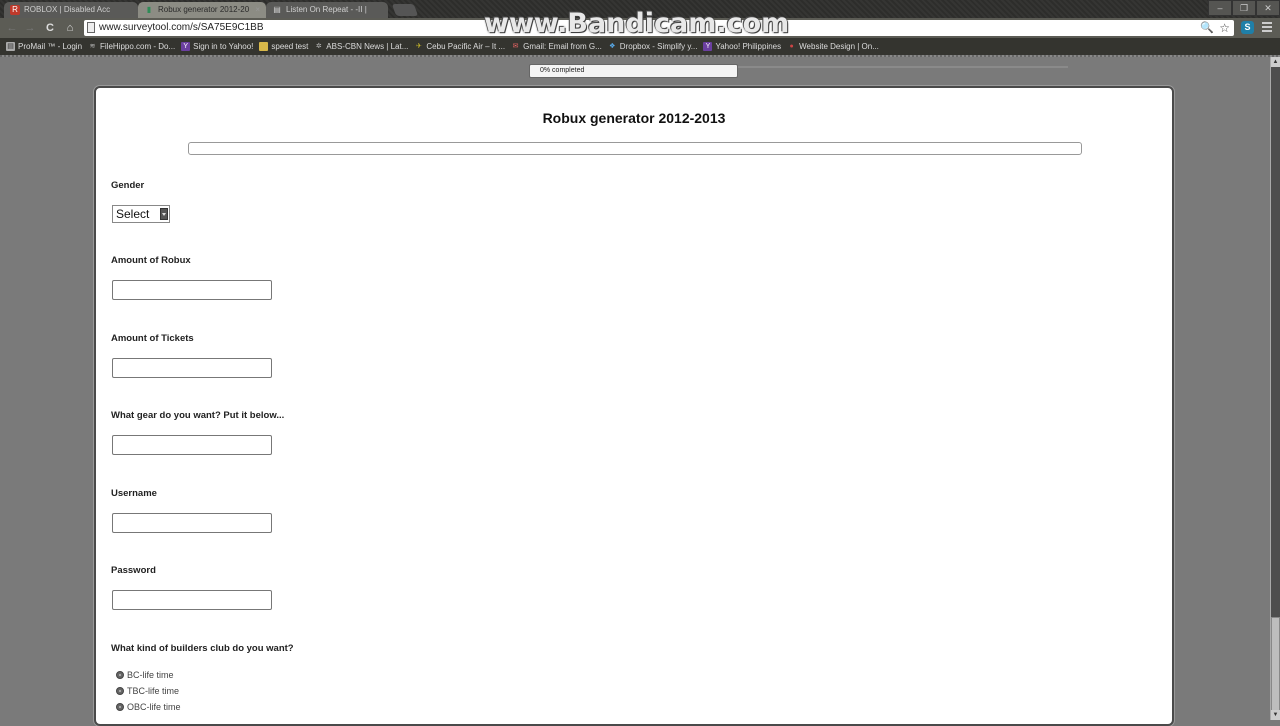 The width and height of the screenshot is (1280, 726). Describe the element at coordinates (12, 28) in the screenshot. I see `back-button: ←` at that location.